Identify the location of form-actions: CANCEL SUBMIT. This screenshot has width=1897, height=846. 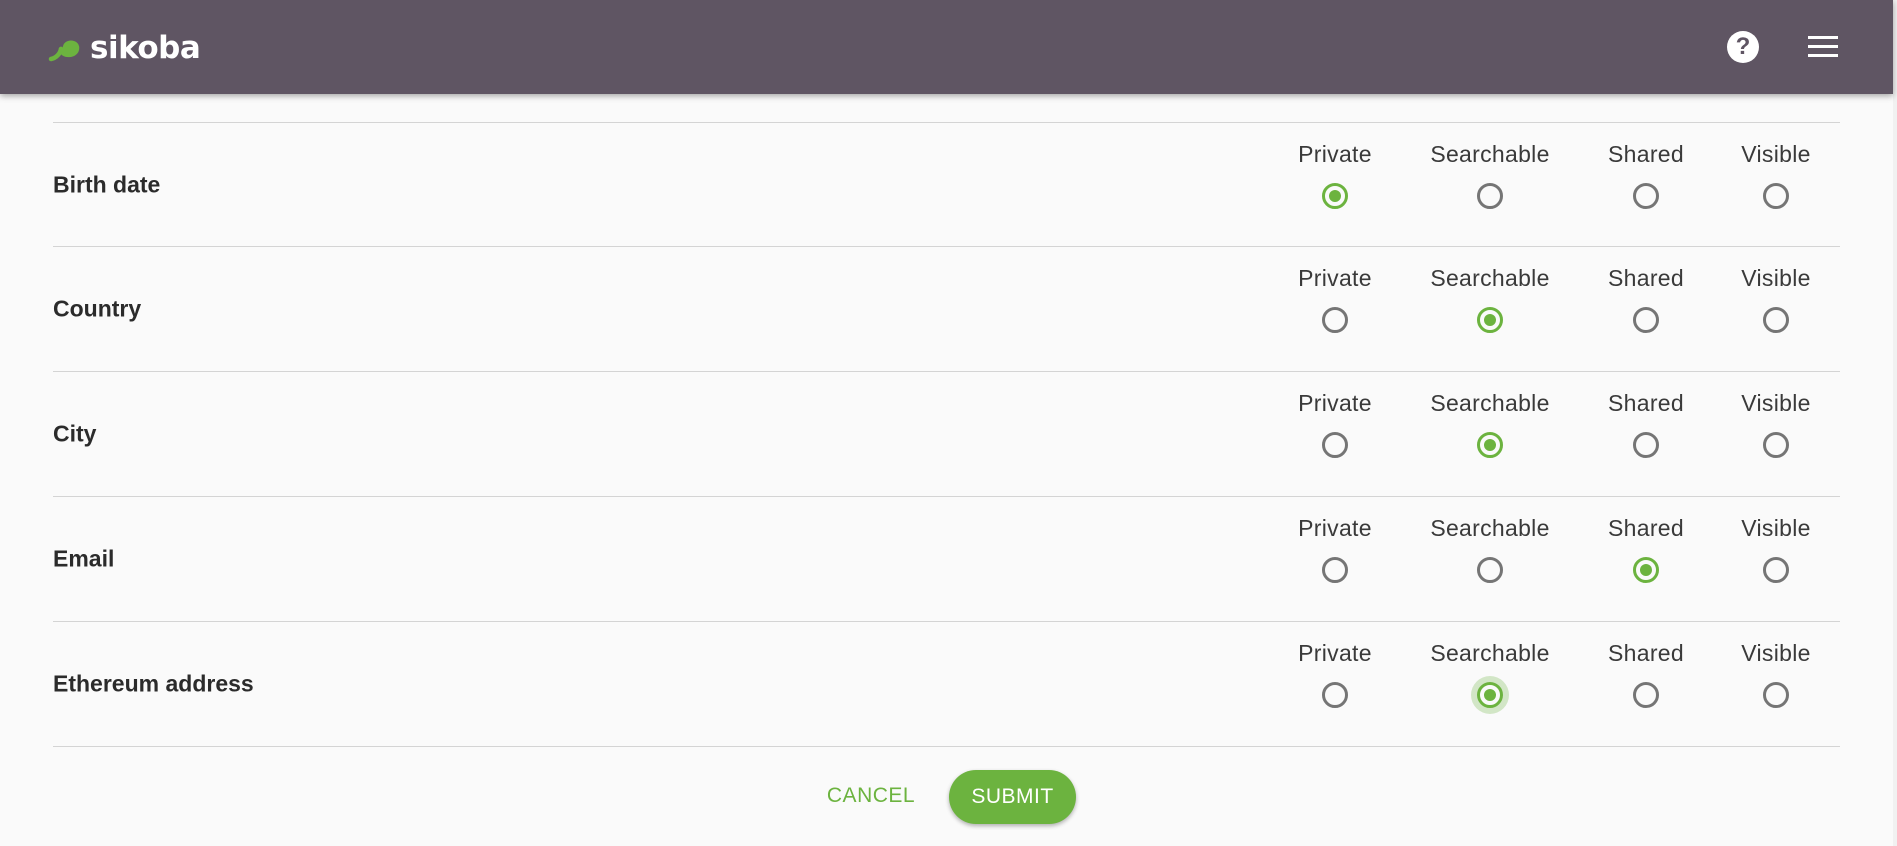
(948, 798).